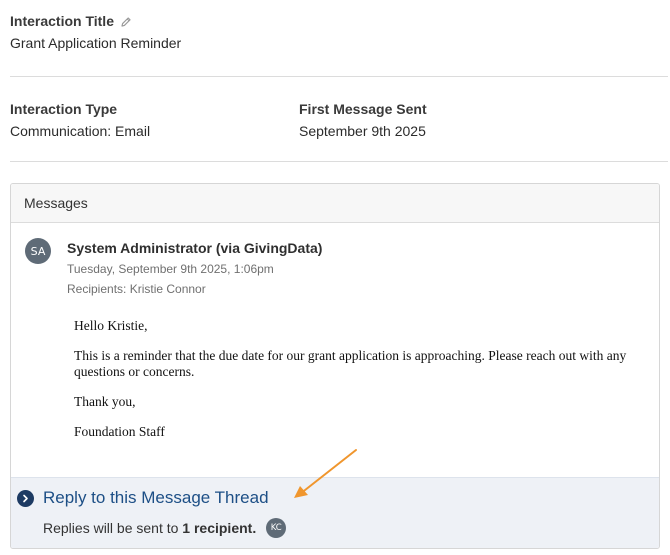 Image resolution: width=670 pixels, height=555 pixels. Describe the element at coordinates (80, 120) in the screenshot. I see `interaction-type-block: Interaction Type Communication: Email` at that location.